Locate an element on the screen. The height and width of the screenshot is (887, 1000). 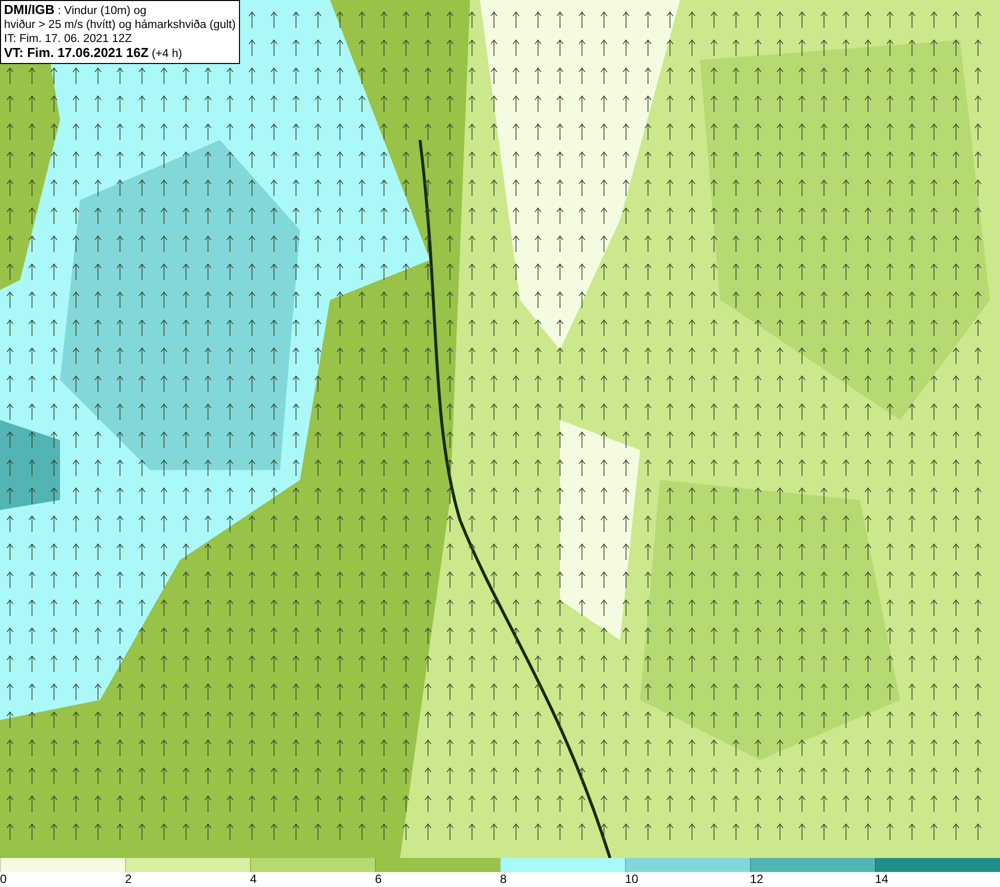
legend-label: 6 is located at coordinates (378, 879).